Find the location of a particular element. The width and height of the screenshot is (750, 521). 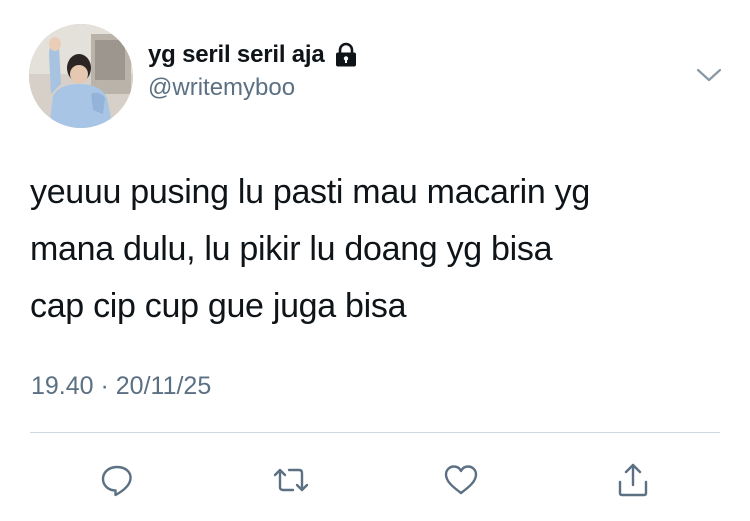

user-handle: @writemyboo is located at coordinates (253, 88).